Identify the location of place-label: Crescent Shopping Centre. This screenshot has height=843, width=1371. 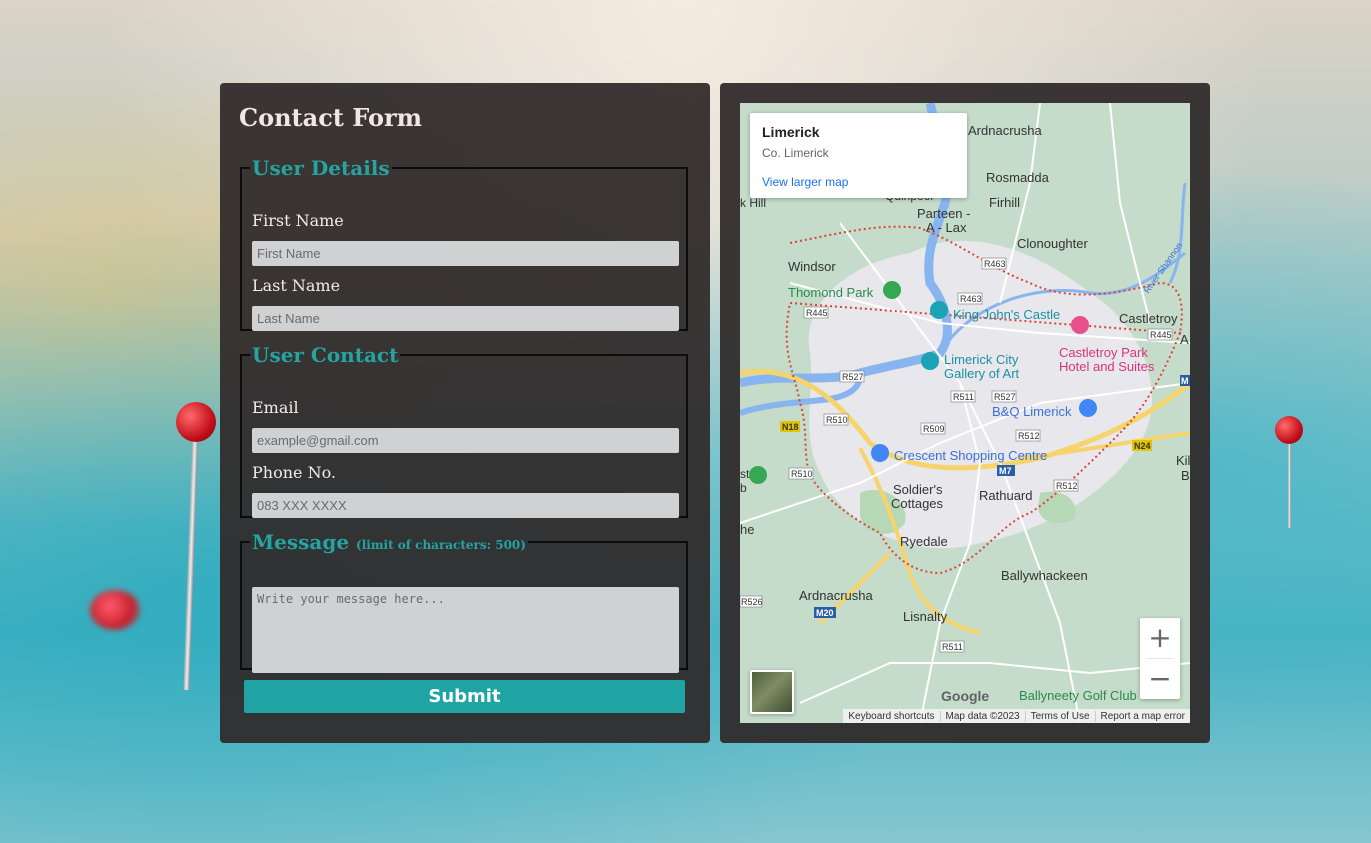
(970, 455).